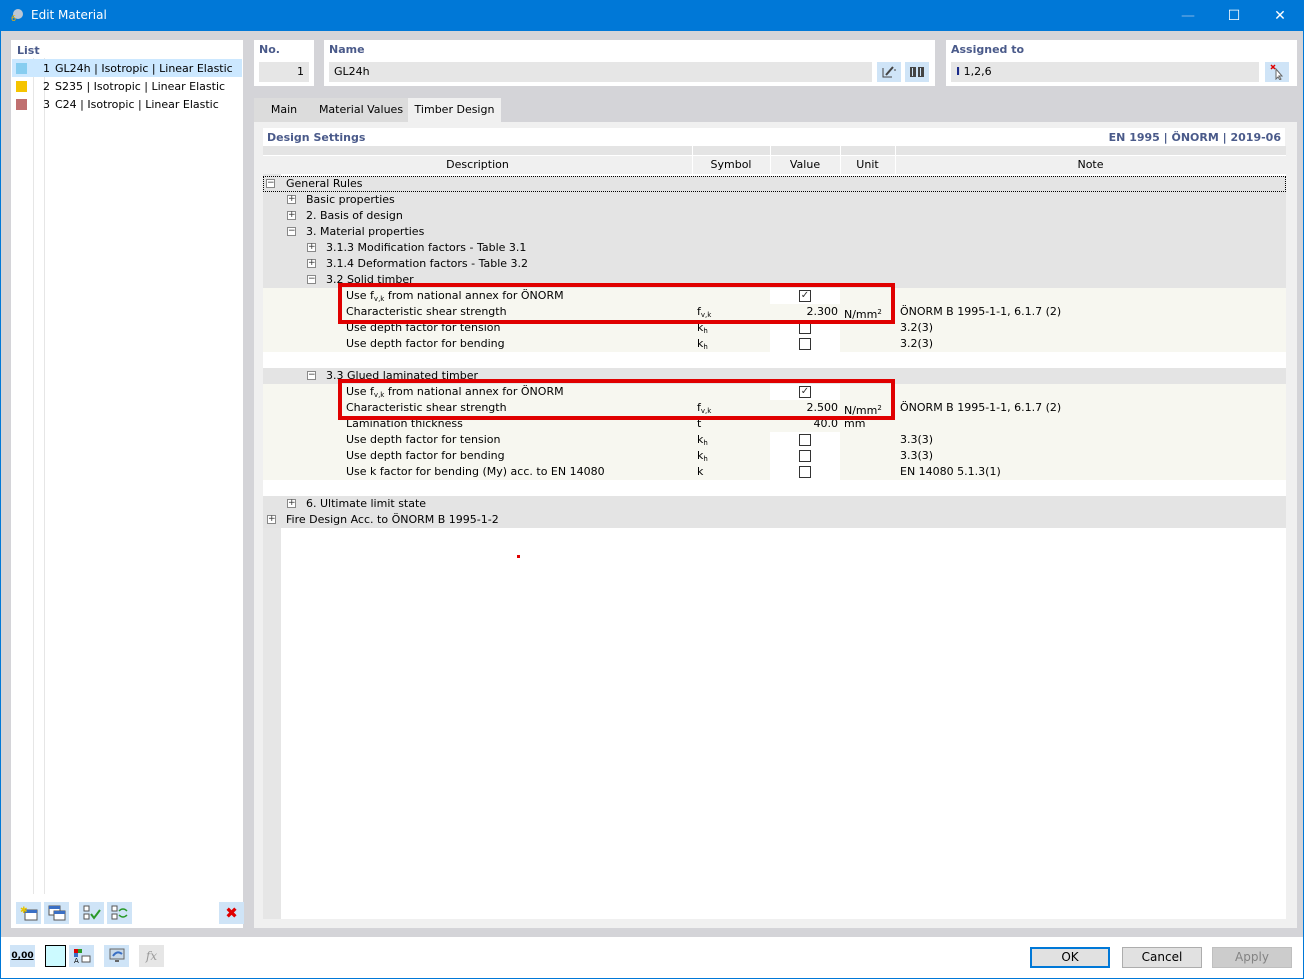  What do you see at coordinates (140, 86) in the screenshot?
I see `list-item-label: S235 | Isotropic | Linear Elastic` at bounding box center [140, 86].